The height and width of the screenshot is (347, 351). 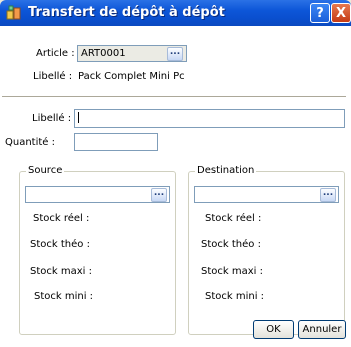 What do you see at coordinates (60, 244) in the screenshot?
I see `source-stock-theo-label: Stock théo :` at bounding box center [60, 244].